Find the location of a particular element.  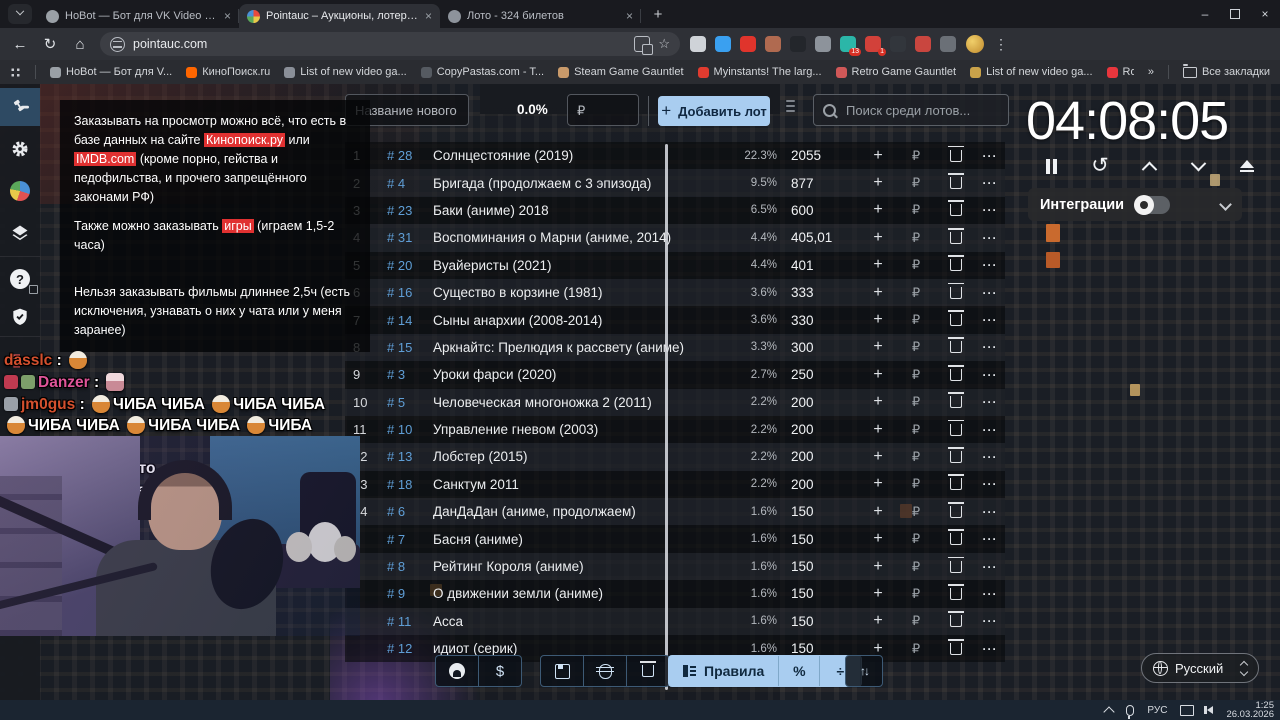

lot-title-input: Сыны анархии (2008-2014) is located at coordinates (578, 320).